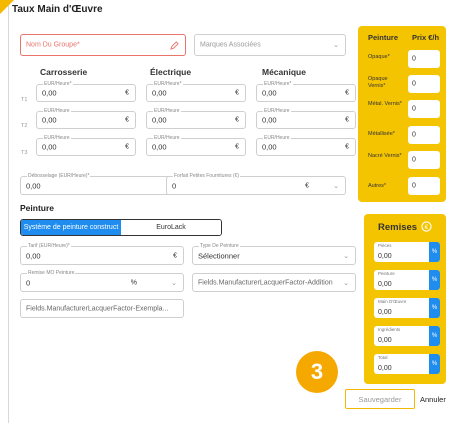 The height and width of the screenshot is (423, 453). What do you see at coordinates (171, 72) in the screenshot?
I see `column-header-electrique: Électrique` at bounding box center [171, 72].